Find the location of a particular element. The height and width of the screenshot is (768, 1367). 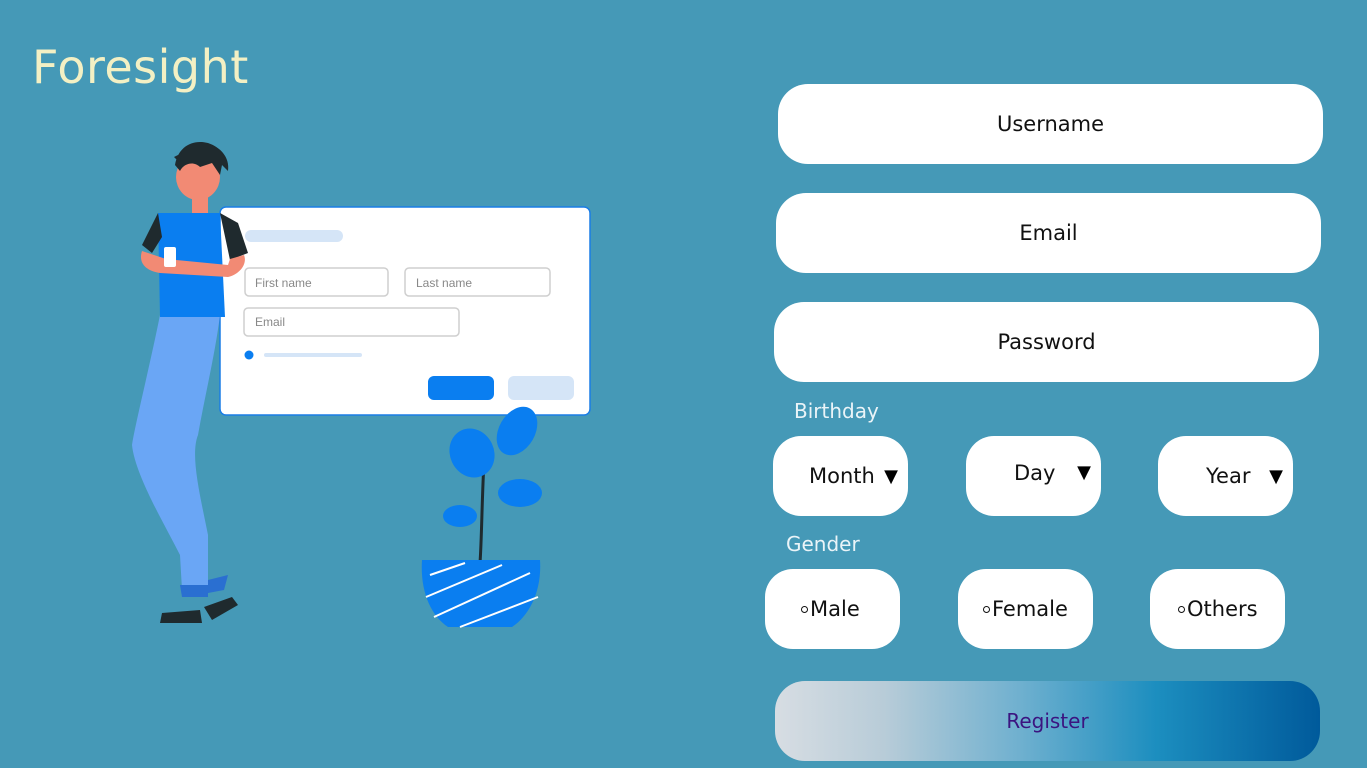

day-chevron-down-icon: ▼ is located at coordinates (1084, 472).